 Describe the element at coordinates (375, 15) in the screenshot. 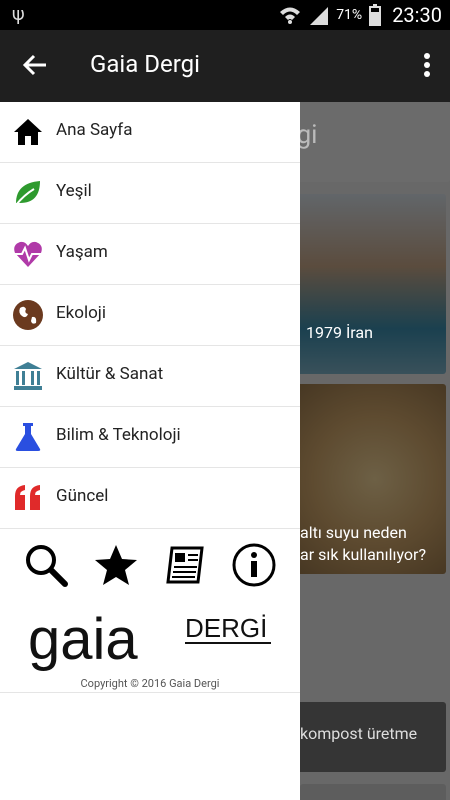

I see `battery-icon` at that location.